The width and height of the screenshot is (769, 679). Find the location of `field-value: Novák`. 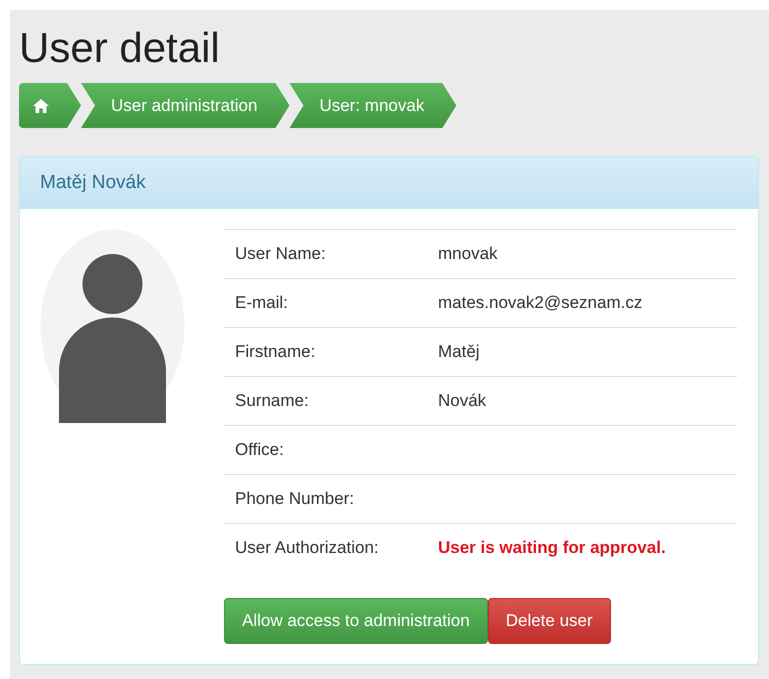

field-value: Novák is located at coordinates (462, 401).